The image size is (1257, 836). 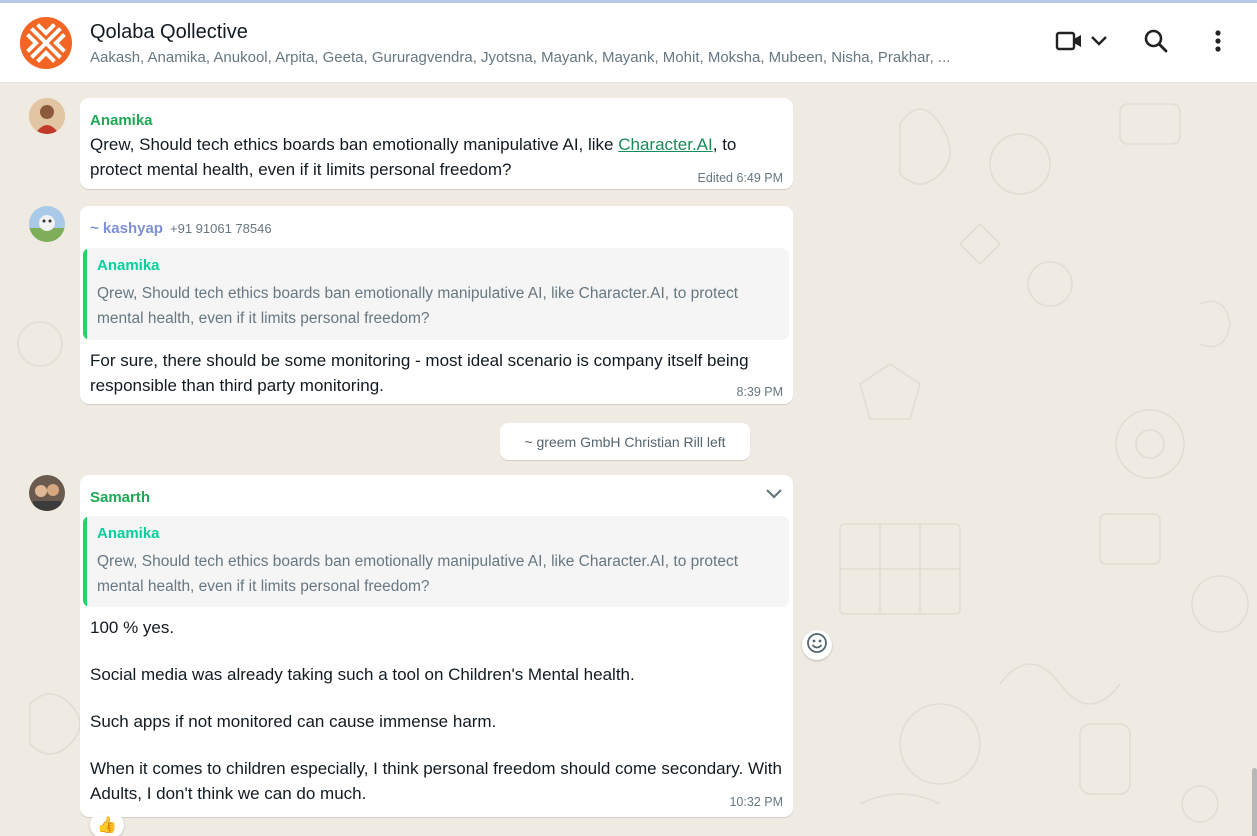 What do you see at coordinates (625, 441) in the screenshot?
I see `system-message: ~ greem GmbH Christian Rill left` at bounding box center [625, 441].